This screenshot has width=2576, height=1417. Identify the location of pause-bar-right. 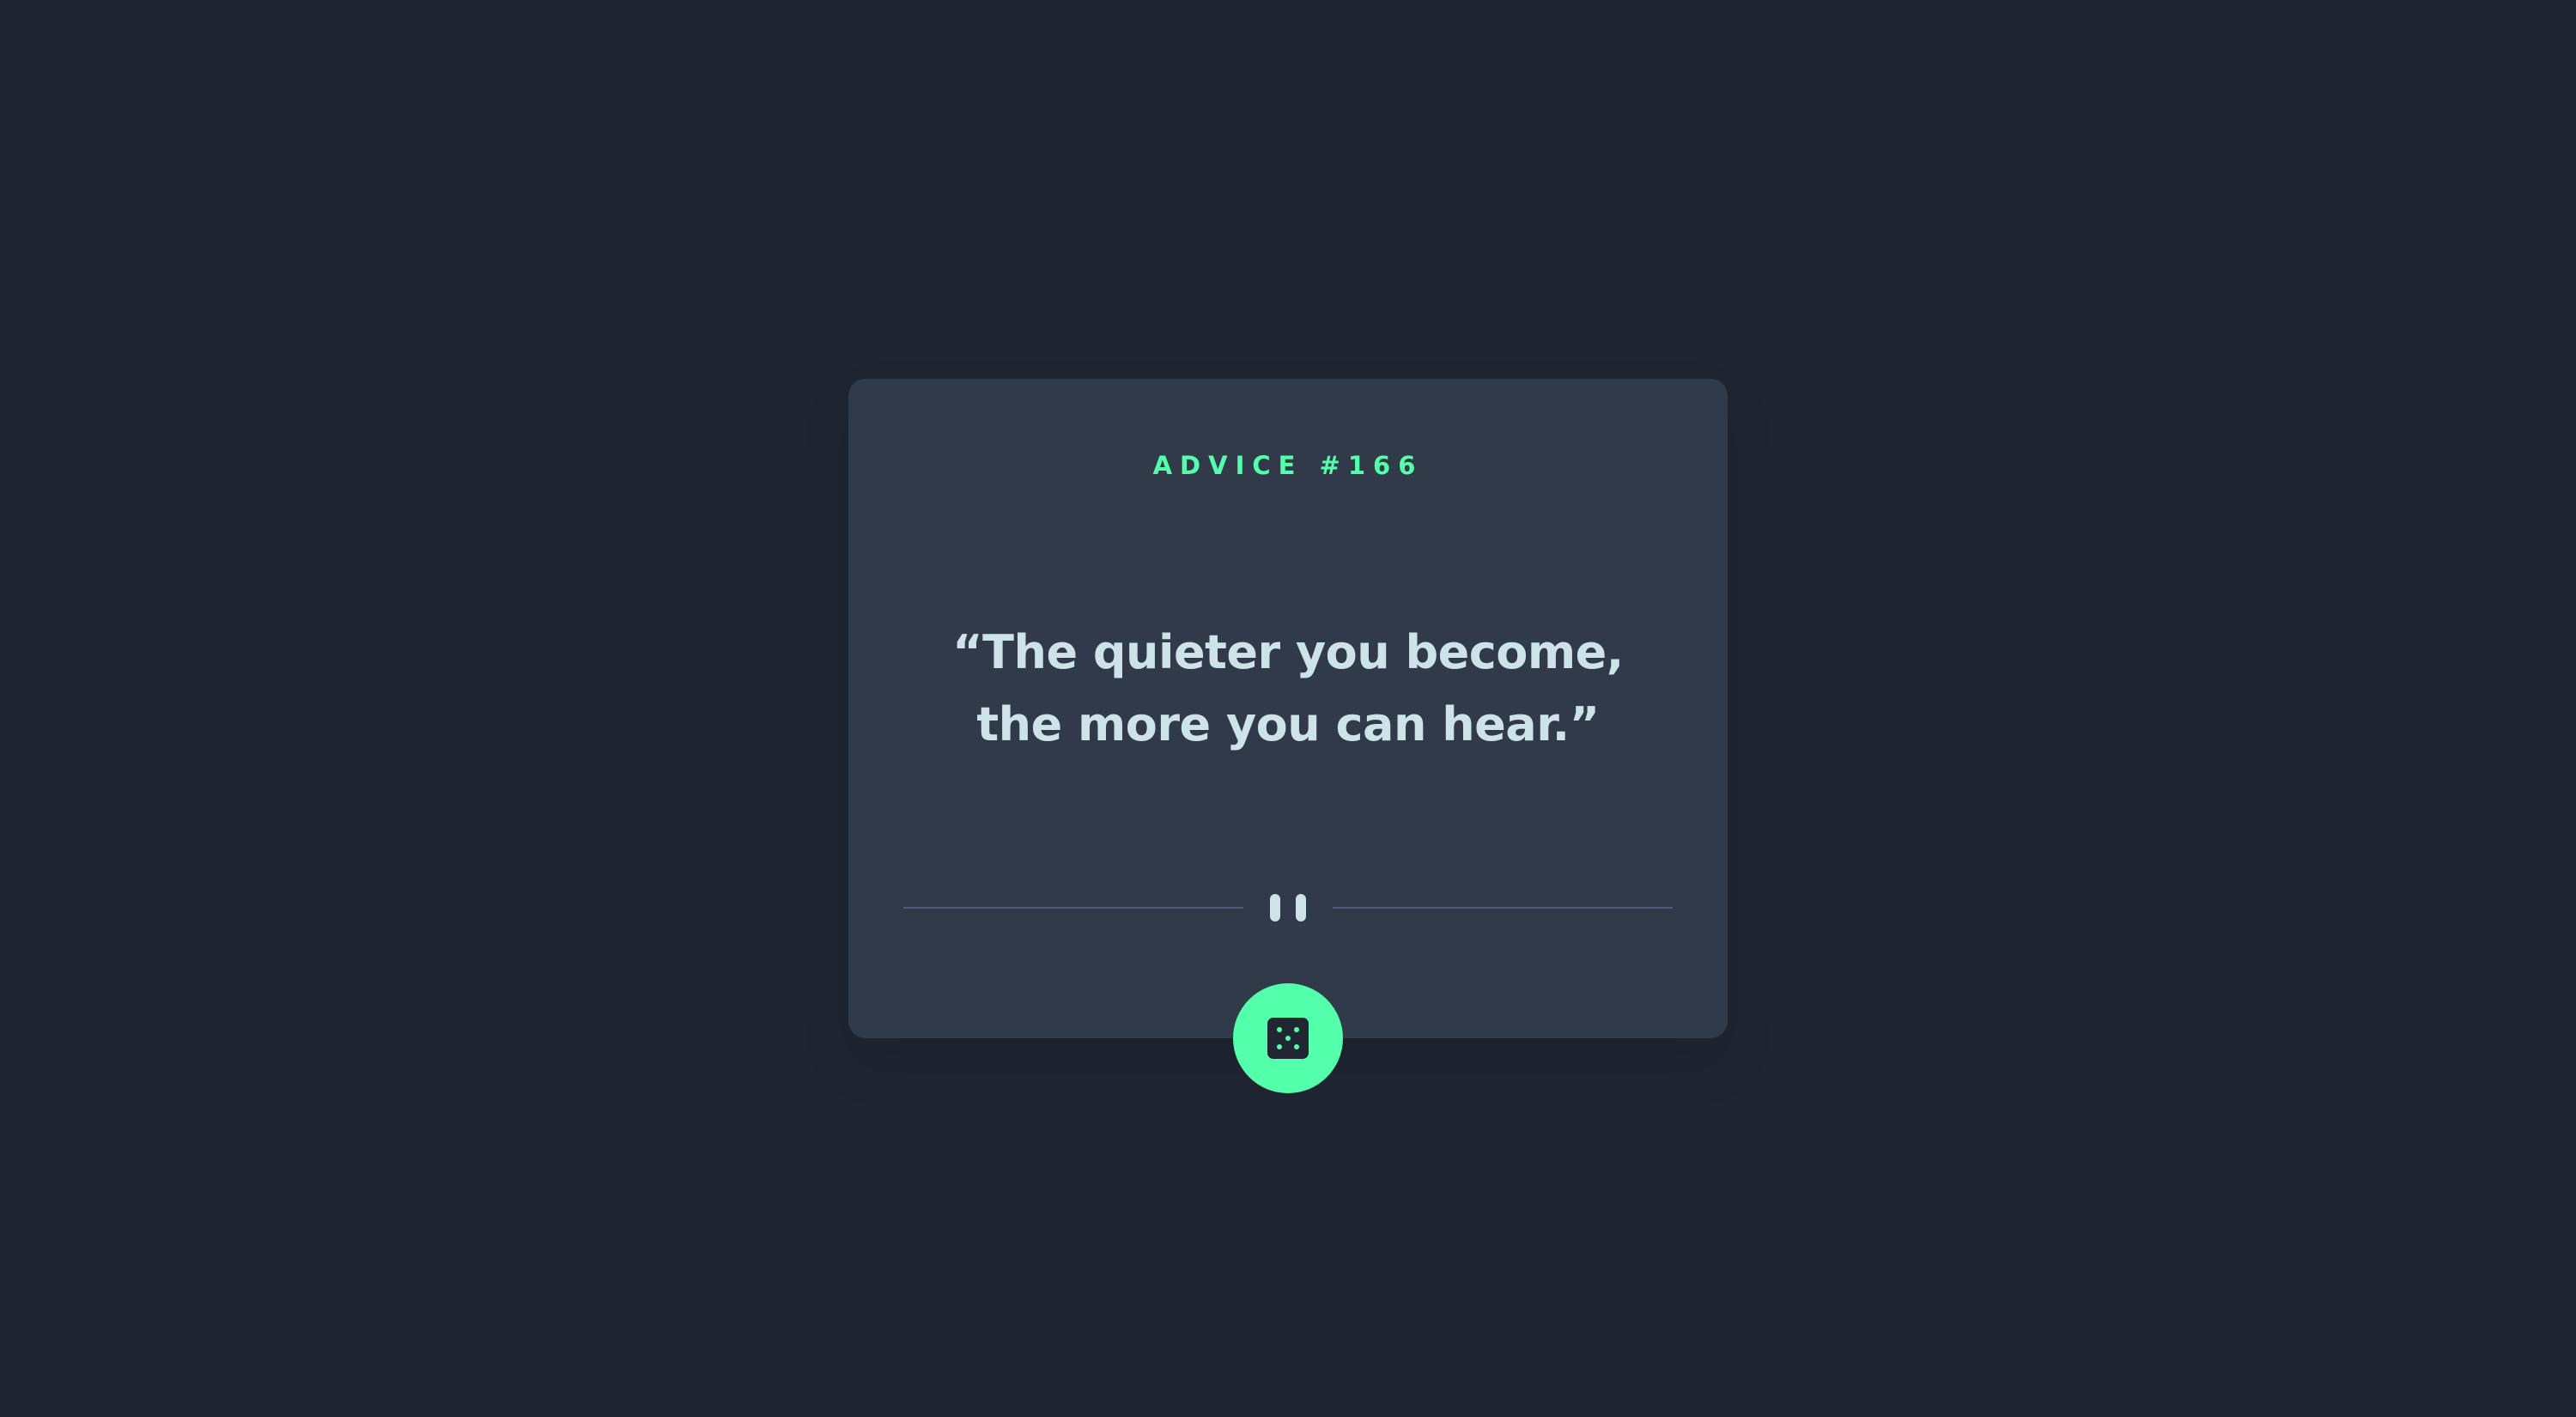
(1301, 907).